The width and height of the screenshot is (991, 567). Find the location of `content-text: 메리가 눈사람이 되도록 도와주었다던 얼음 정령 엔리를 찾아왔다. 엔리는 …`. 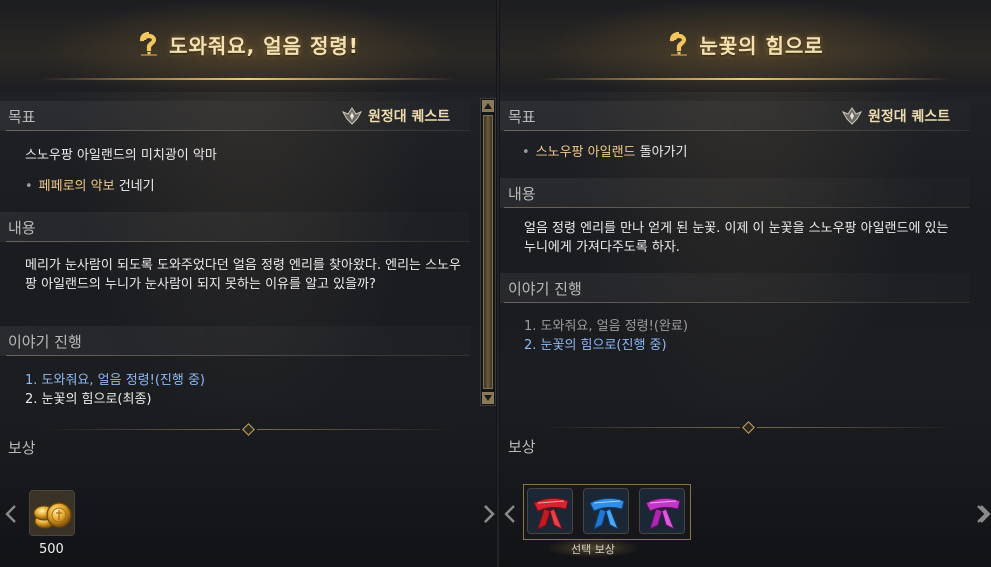

content-text: 메리가 눈사람이 되도록 도와주었다던 얼음 정령 엔리를 찾아왔다. 엔리는 … is located at coordinates (243, 275).